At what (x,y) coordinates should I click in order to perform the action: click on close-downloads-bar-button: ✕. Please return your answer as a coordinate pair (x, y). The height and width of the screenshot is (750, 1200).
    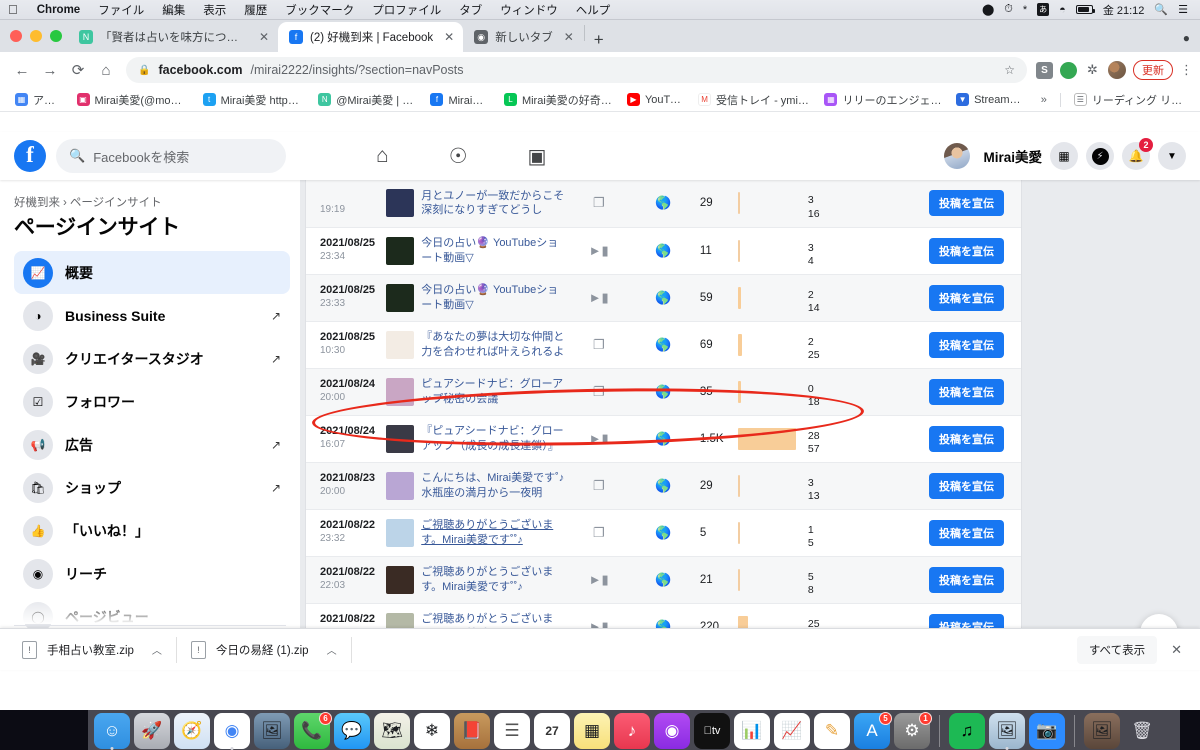
    Looking at the image, I should click on (1176, 650).